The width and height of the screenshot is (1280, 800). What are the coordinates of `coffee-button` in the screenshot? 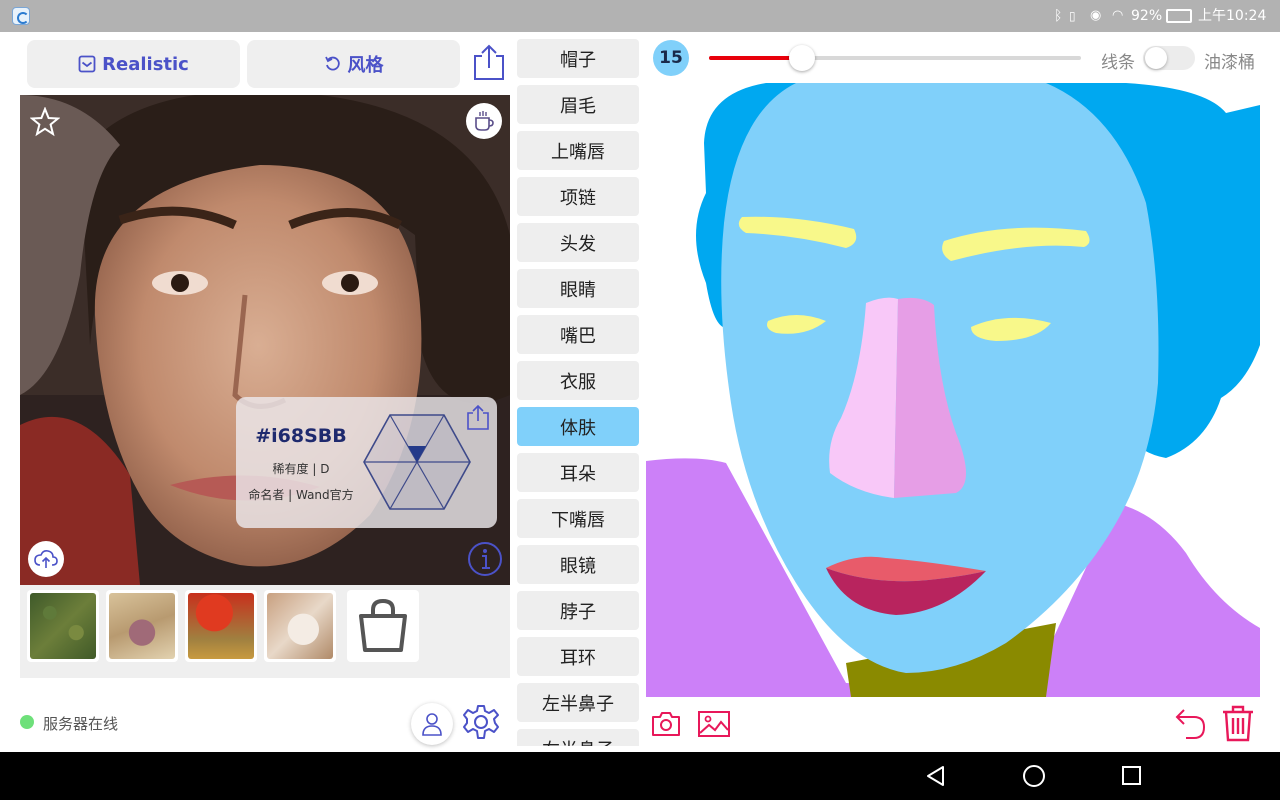 It's located at (484, 121).